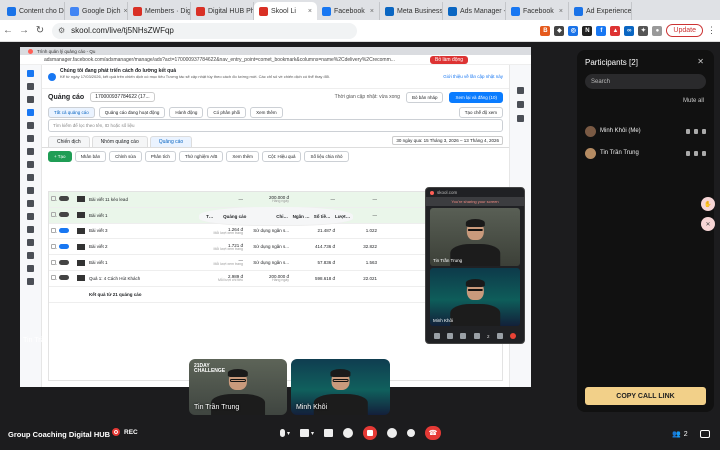 This screenshot has width=720, height=450. What do you see at coordinates (411, 11) in the screenshot?
I see `browser-tab: Meta Business×` at bounding box center [411, 11].